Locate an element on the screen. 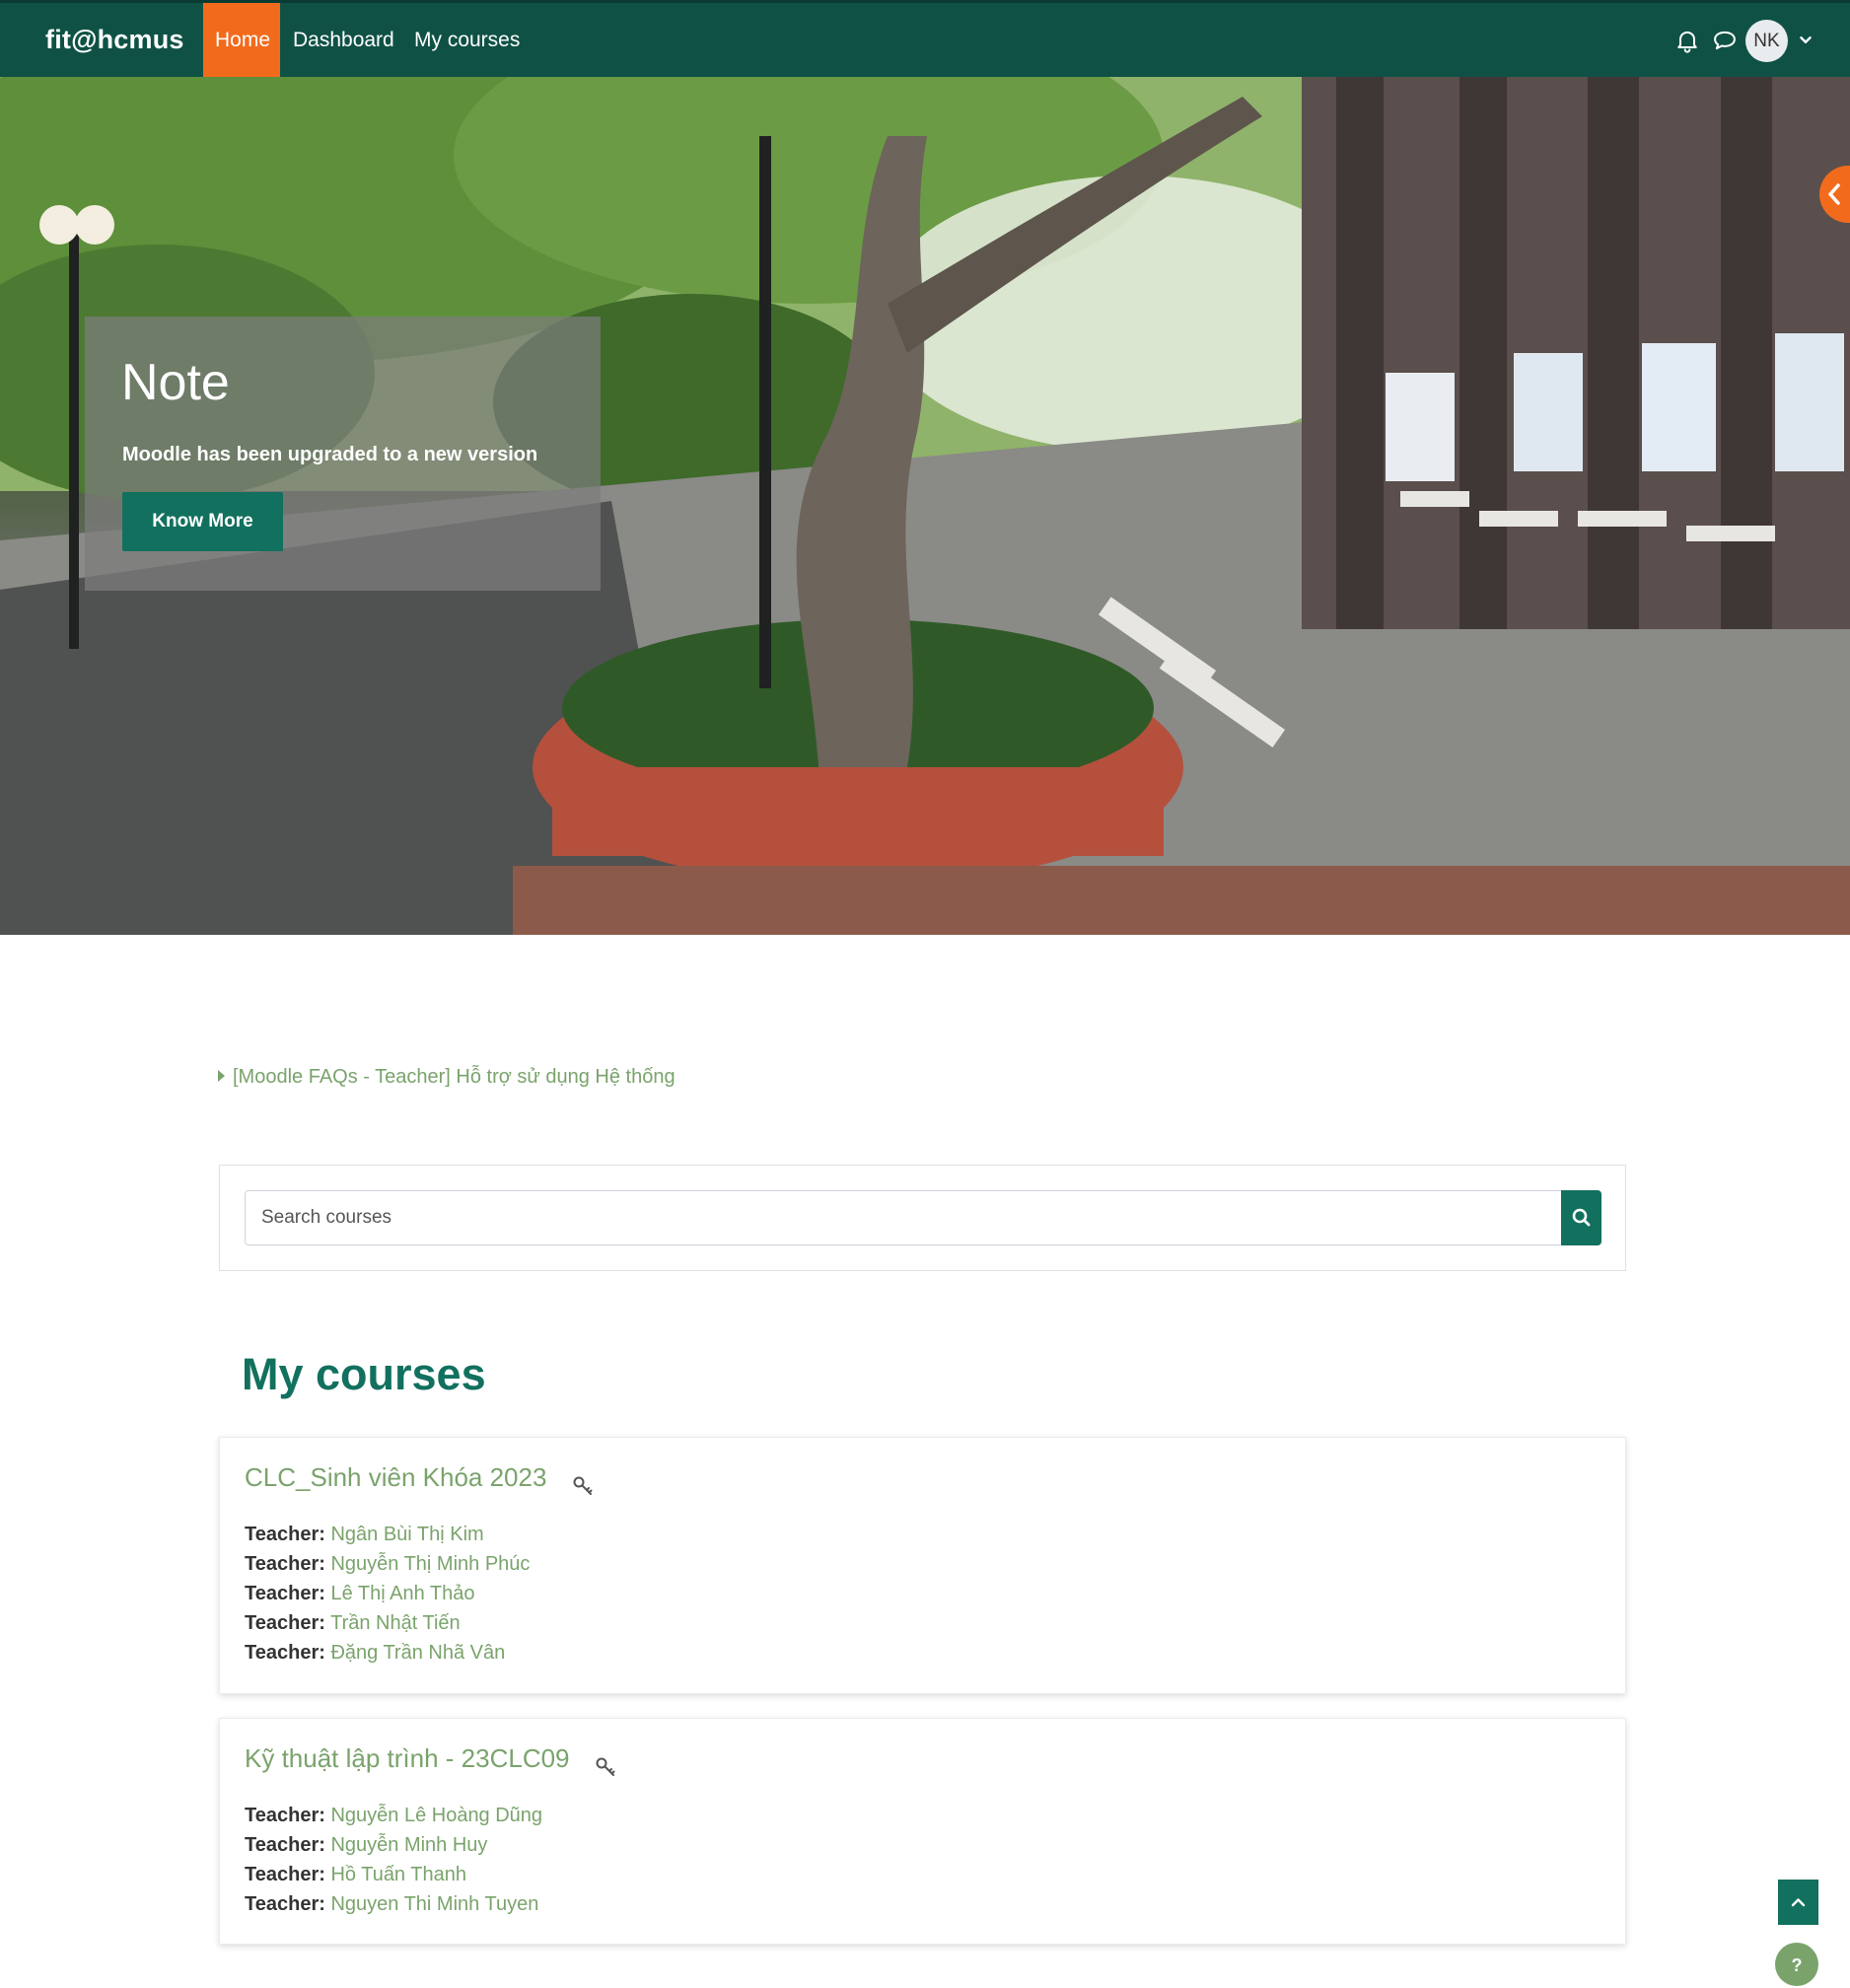 The height and width of the screenshot is (1988, 1850). hero-title: Note is located at coordinates (176, 382).